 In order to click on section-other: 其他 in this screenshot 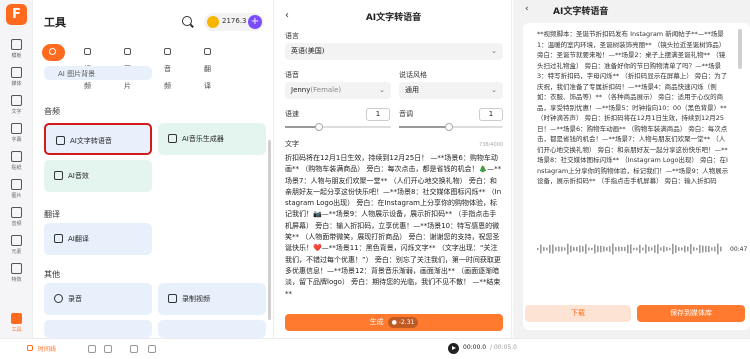, I will do `click(52, 274)`.